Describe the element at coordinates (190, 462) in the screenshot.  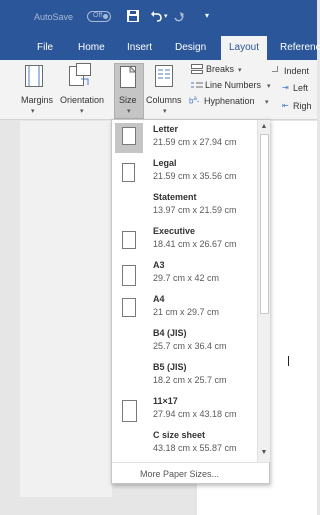
I see `menu-divider` at that location.